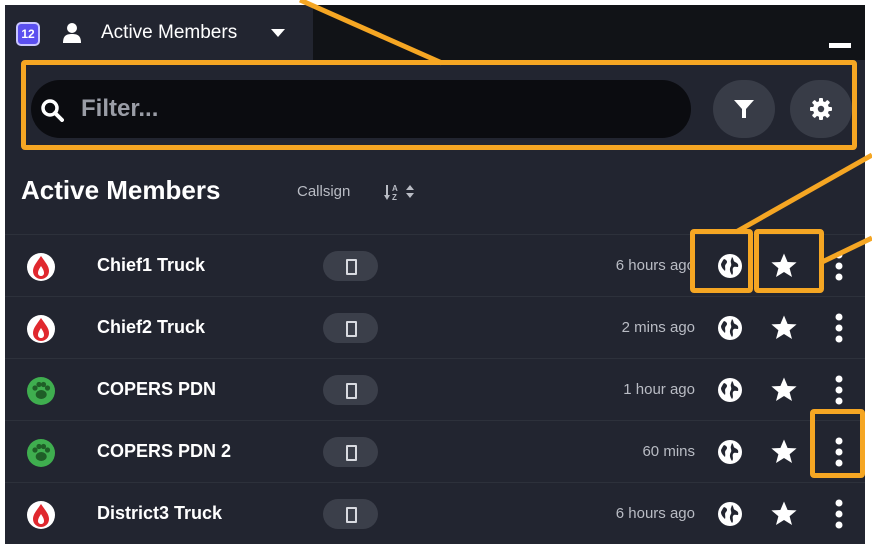  Describe the element at coordinates (789, 261) in the screenshot. I see `star-callout` at that location.